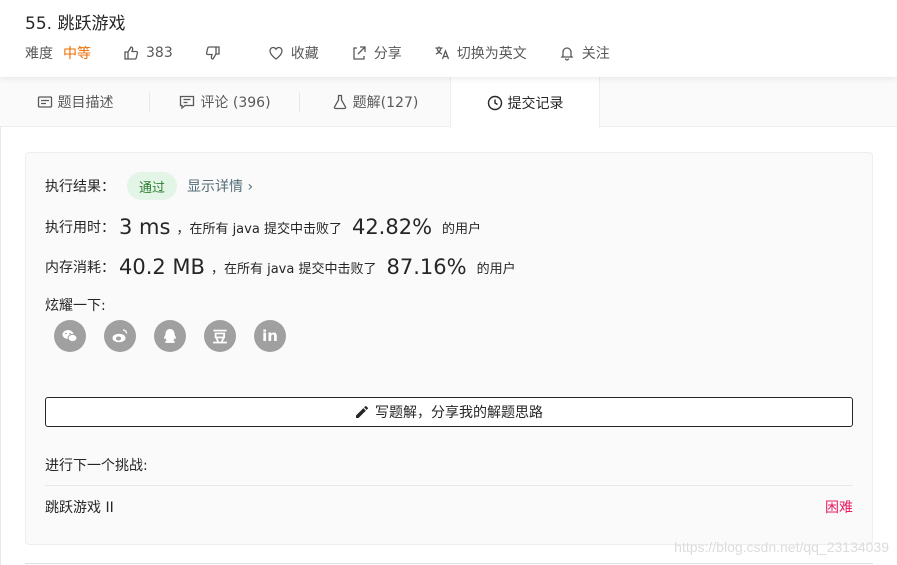  Describe the element at coordinates (152, 186) in the screenshot. I see `status-badge: 通过` at that location.